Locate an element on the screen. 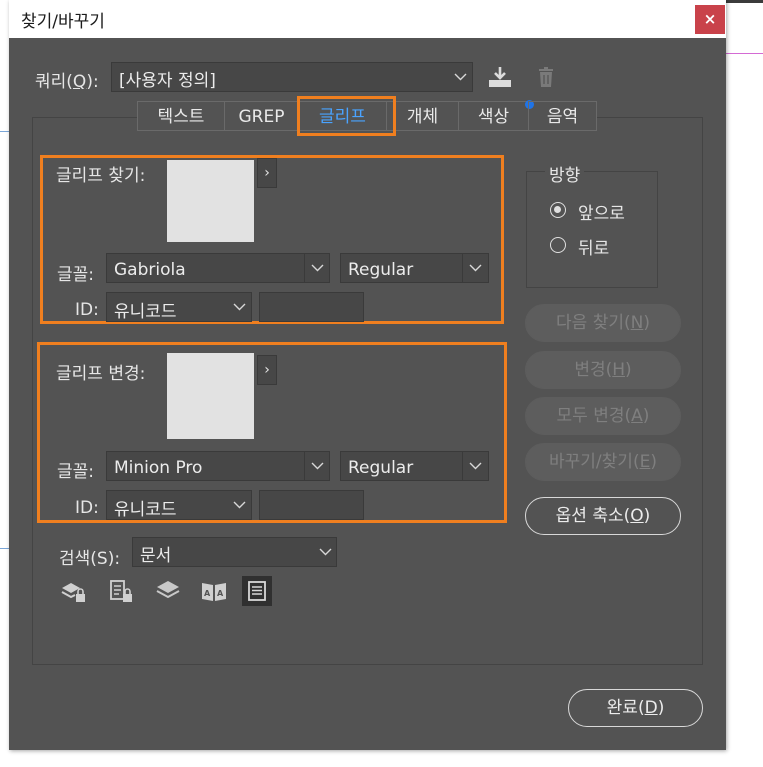 This screenshot has width=763, height=767. tab-color-label: 색상 is located at coordinates (493, 117).